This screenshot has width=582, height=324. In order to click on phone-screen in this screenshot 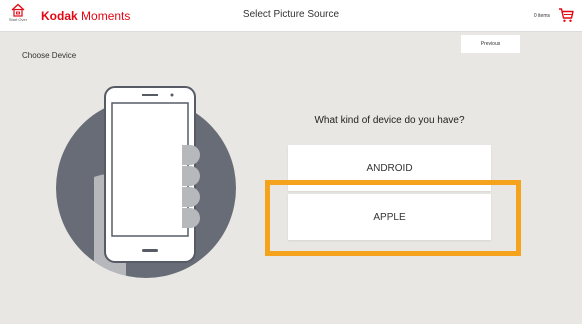, I will do `click(150, 169)`.